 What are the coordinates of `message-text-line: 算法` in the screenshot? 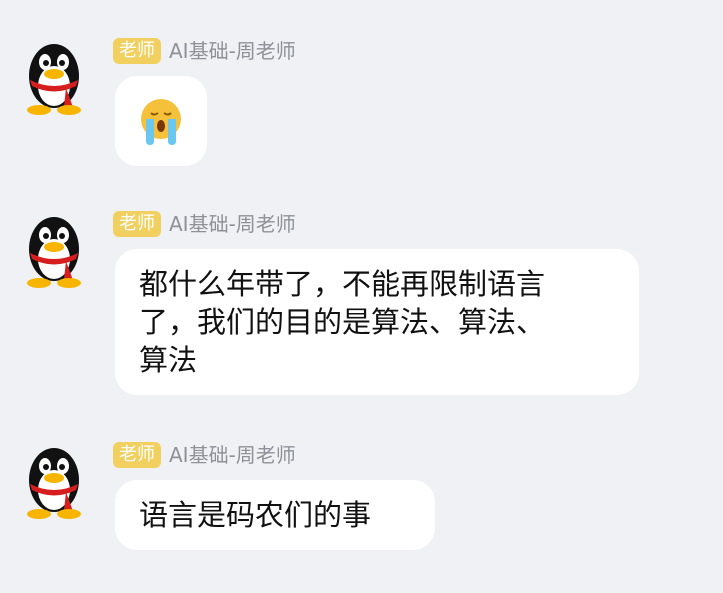 It's located at (168, 360).